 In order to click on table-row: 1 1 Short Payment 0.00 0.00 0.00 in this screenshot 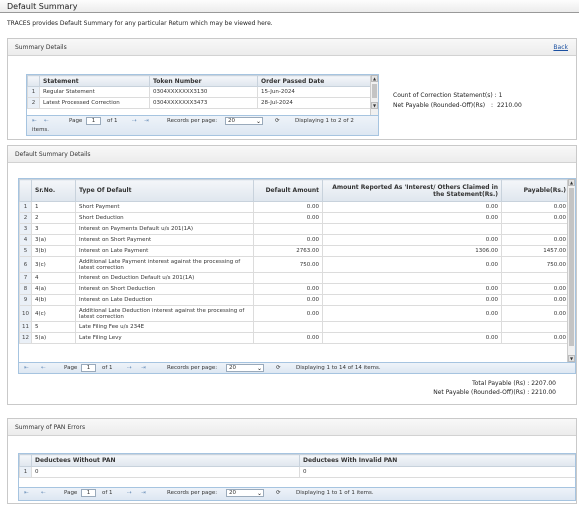, I will do `click(294, 207)`.